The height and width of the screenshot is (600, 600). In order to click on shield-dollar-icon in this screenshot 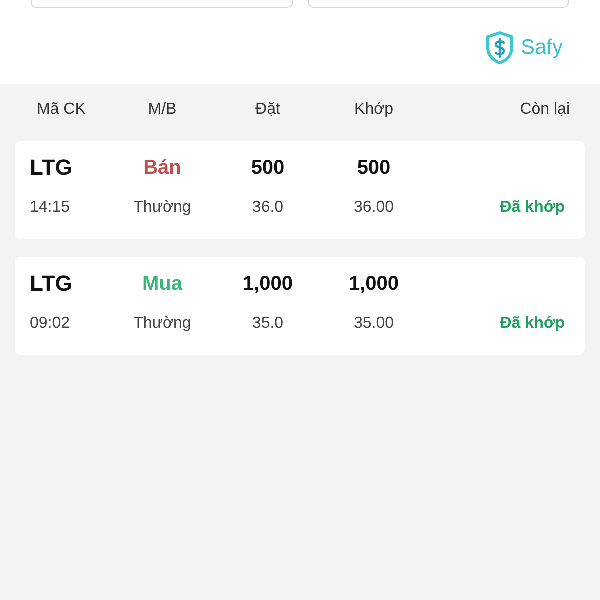, I will do `click(499, 48)`.